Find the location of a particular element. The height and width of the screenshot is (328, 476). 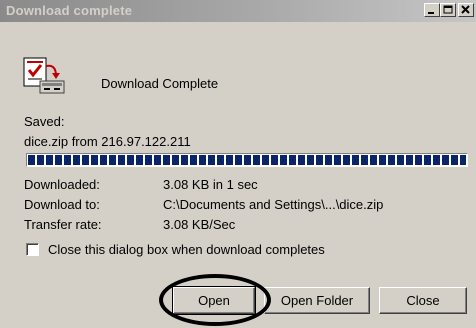

minimize-icon is located at coordinates (431, 13).